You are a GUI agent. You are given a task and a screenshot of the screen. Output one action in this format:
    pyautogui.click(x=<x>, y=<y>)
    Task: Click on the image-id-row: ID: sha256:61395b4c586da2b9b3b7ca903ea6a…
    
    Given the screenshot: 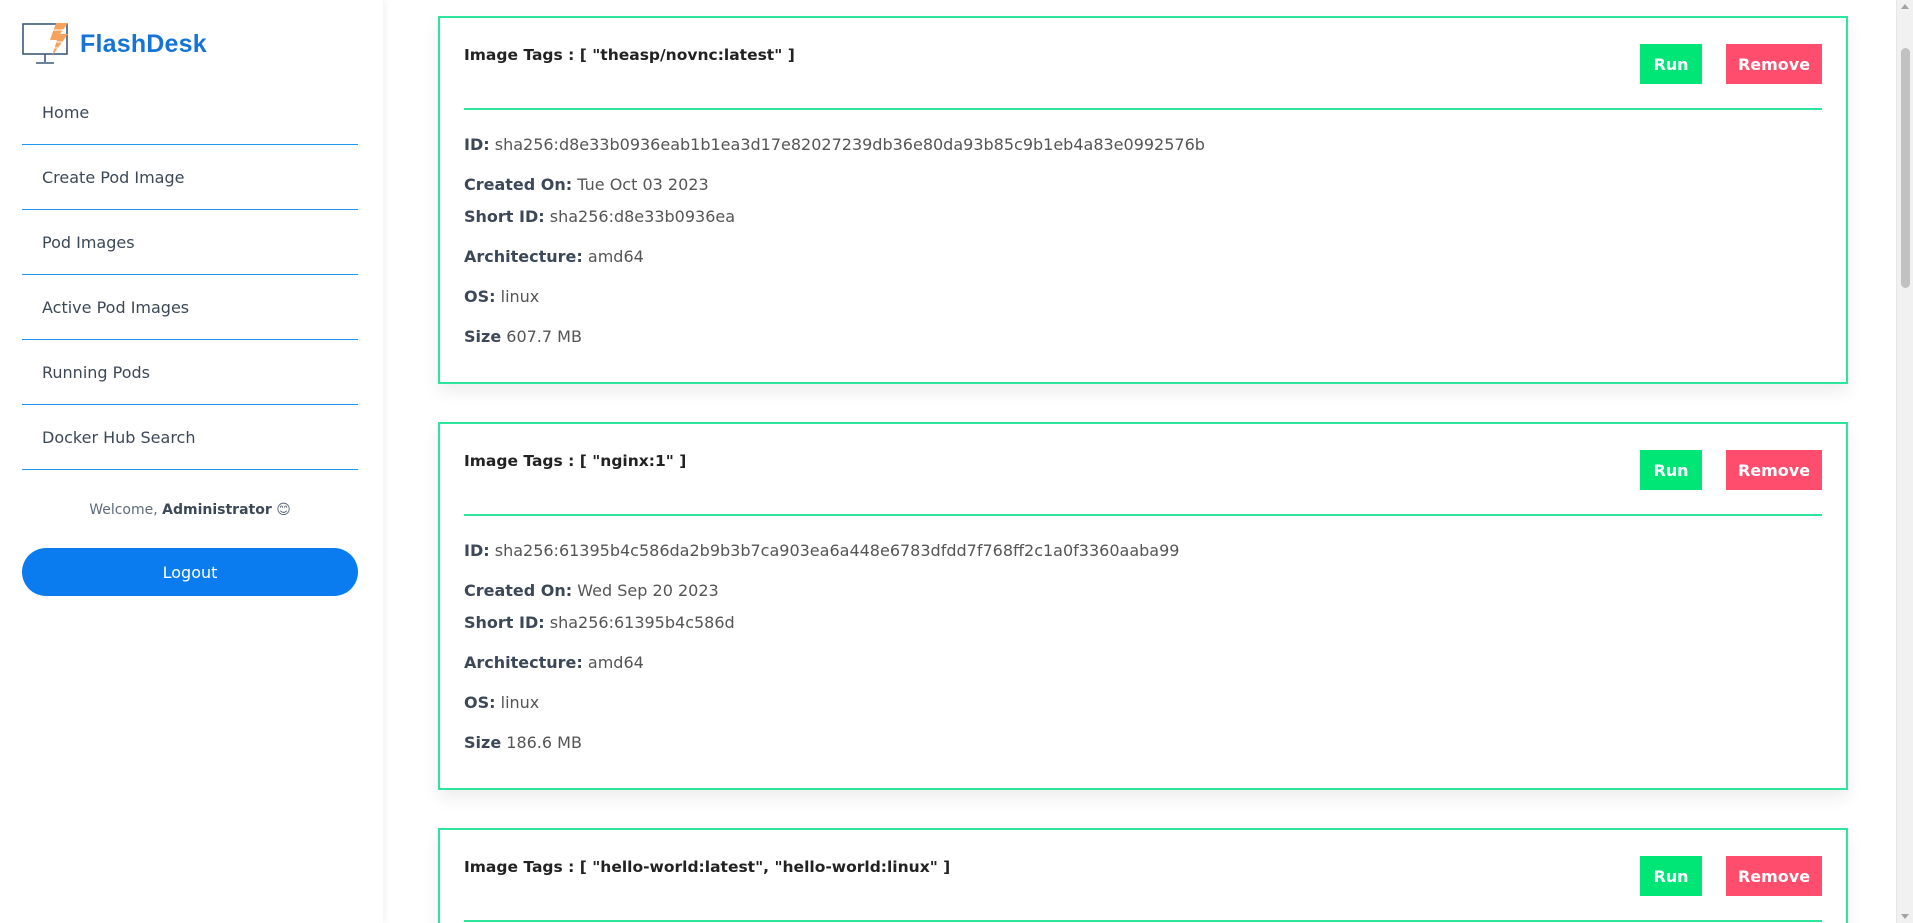 What is the action you would take?
    pyautogui.click(x=1143, y=551)
    